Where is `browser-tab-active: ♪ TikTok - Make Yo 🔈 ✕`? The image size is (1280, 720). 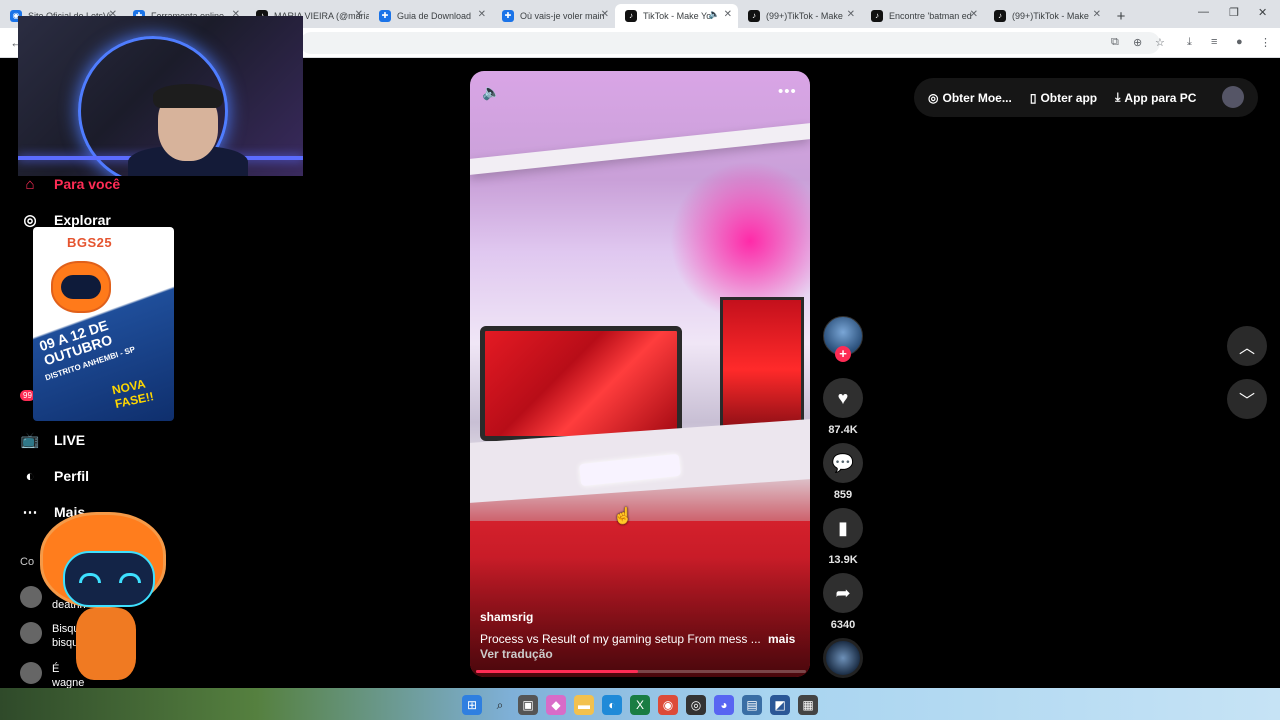
browser-tab-active: ♪ TikTok - Make Yo 🔈 ✕ is located at coordinates (676, 16).